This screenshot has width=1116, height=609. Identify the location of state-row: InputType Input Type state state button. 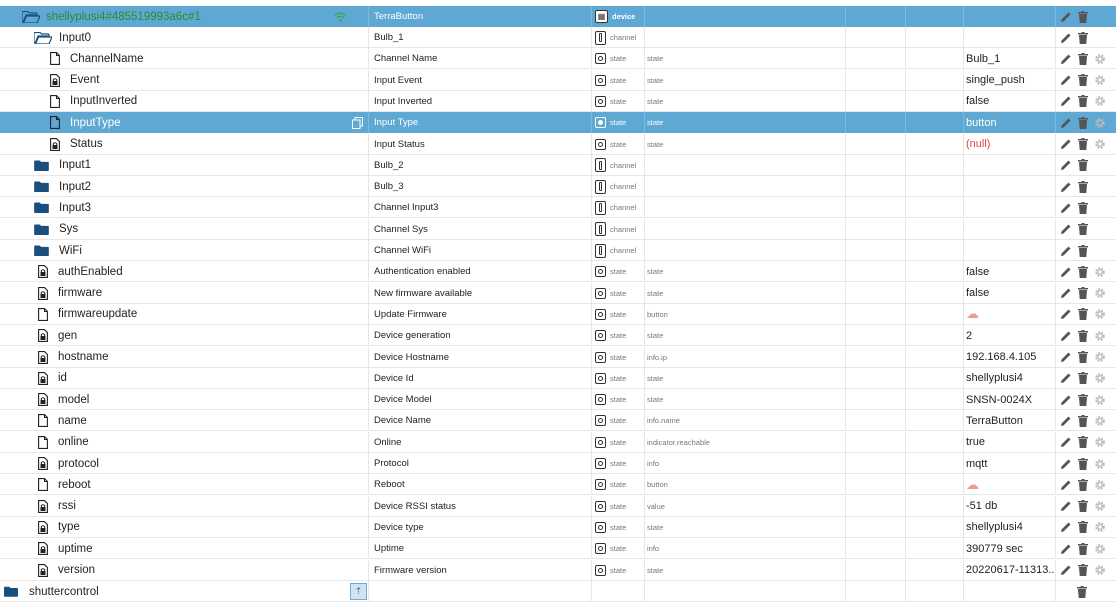
(558, 123).